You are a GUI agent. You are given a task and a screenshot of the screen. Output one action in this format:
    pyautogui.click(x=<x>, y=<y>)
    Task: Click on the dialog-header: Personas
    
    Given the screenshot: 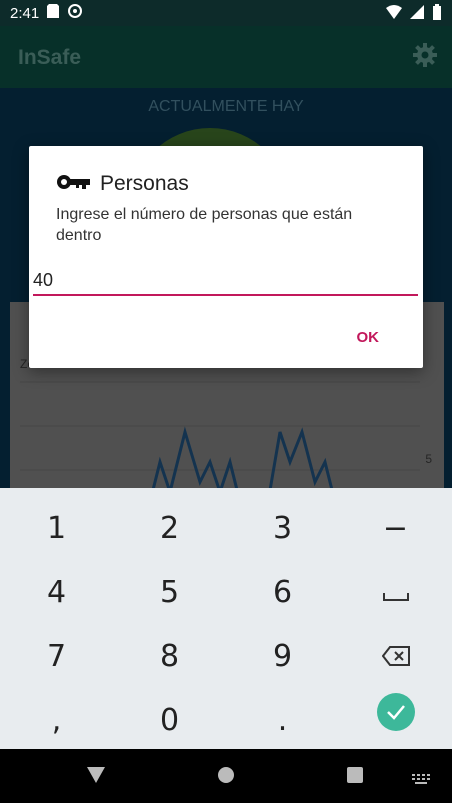 What is the action you would take?
    pyautogui.click(x=122, y=184)
    